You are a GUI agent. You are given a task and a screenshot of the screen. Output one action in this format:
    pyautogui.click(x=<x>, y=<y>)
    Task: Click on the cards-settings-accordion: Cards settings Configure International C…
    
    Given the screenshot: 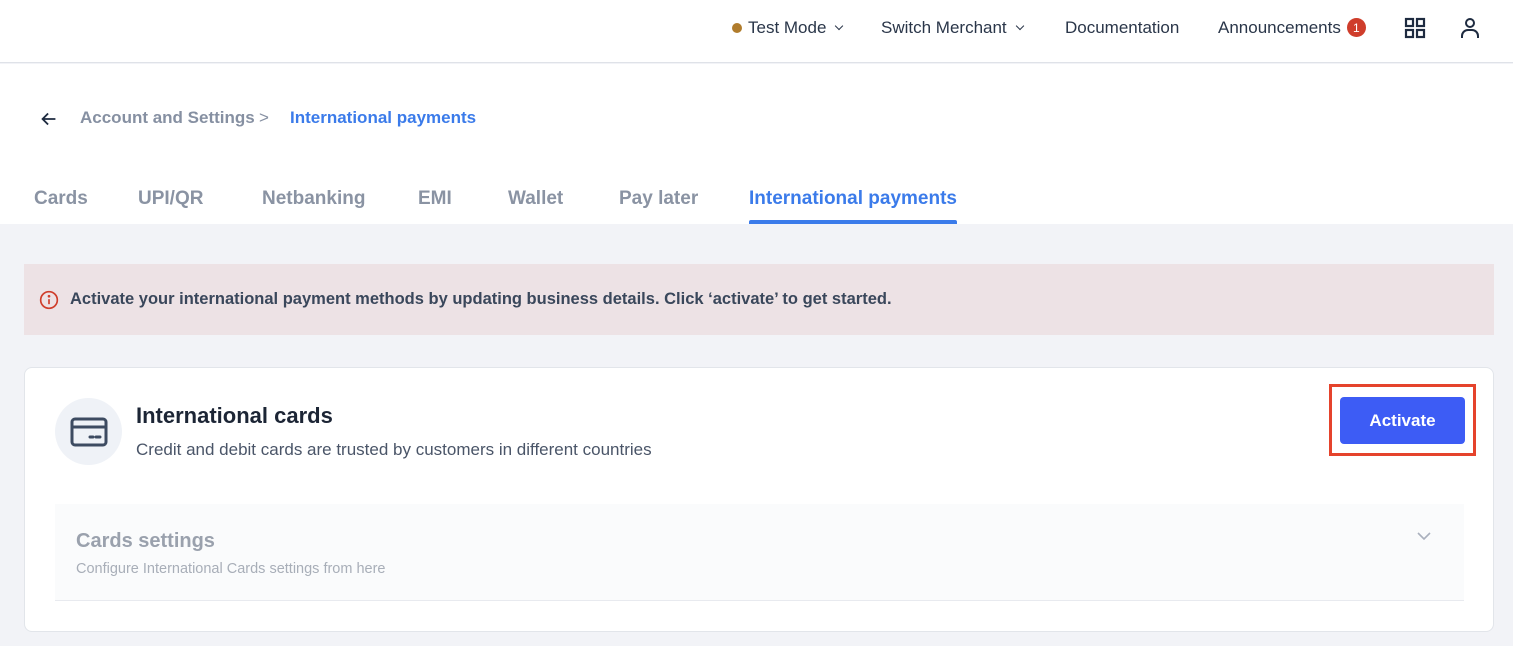 What is the action you would take?
    pyautogui.click(x=759, y=552)
    